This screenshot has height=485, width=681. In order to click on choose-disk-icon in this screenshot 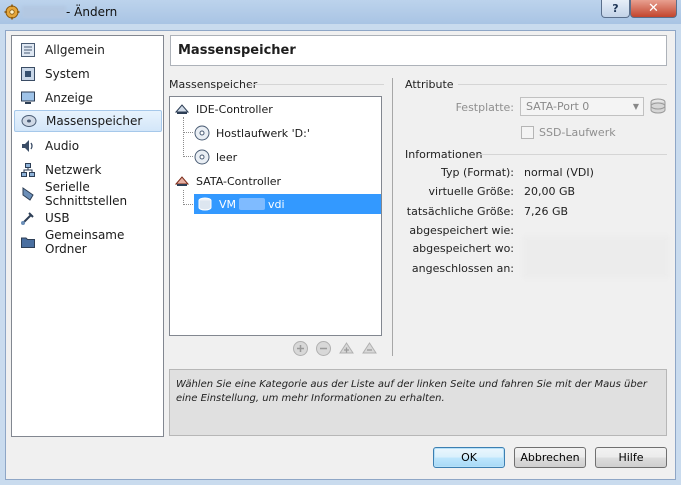, I will do `click(658, 106)`.